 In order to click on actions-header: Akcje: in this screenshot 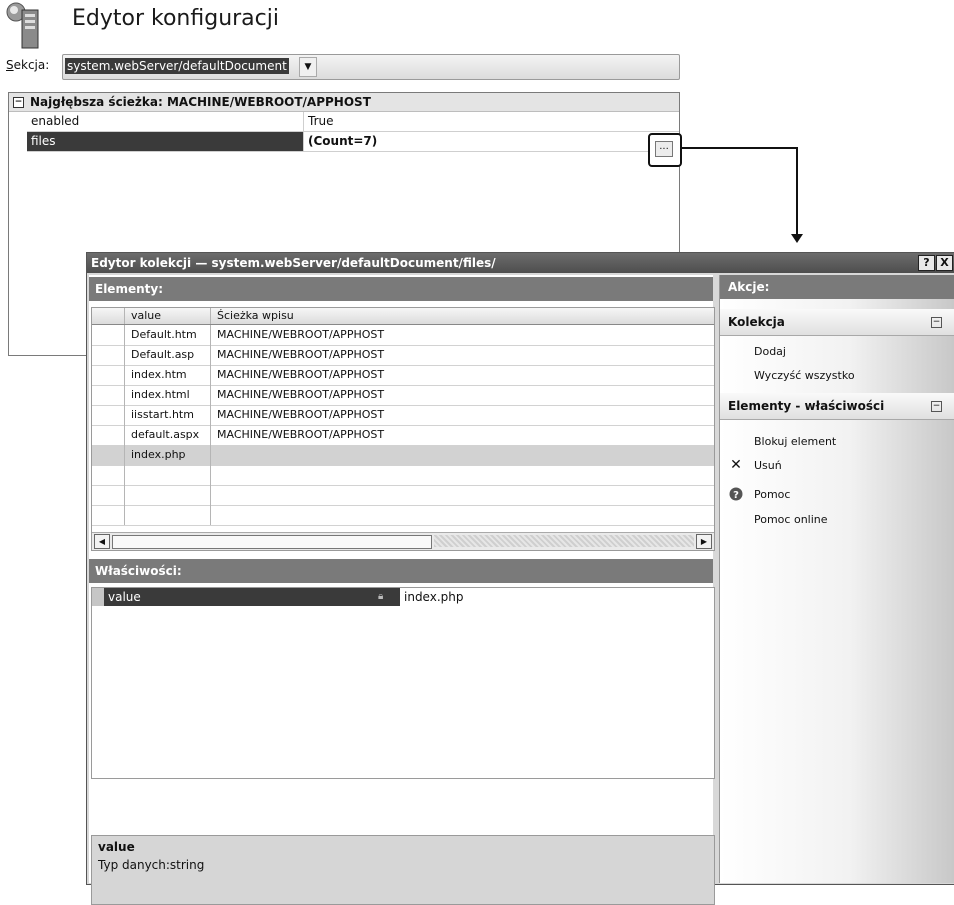, I will do `click(837, 287)`.